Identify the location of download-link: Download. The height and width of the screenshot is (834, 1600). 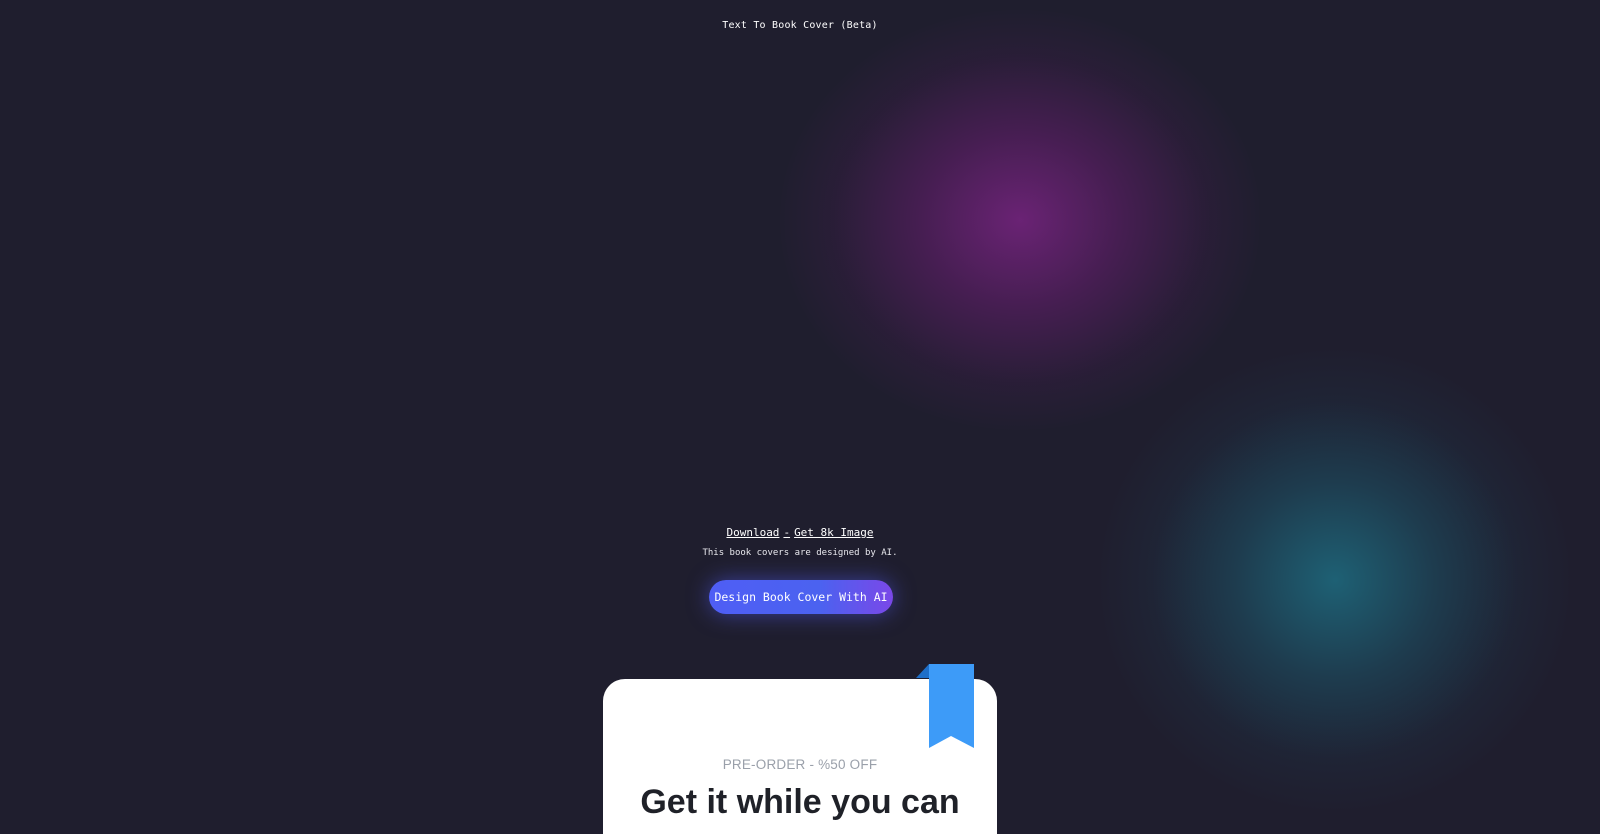
(752, 532).